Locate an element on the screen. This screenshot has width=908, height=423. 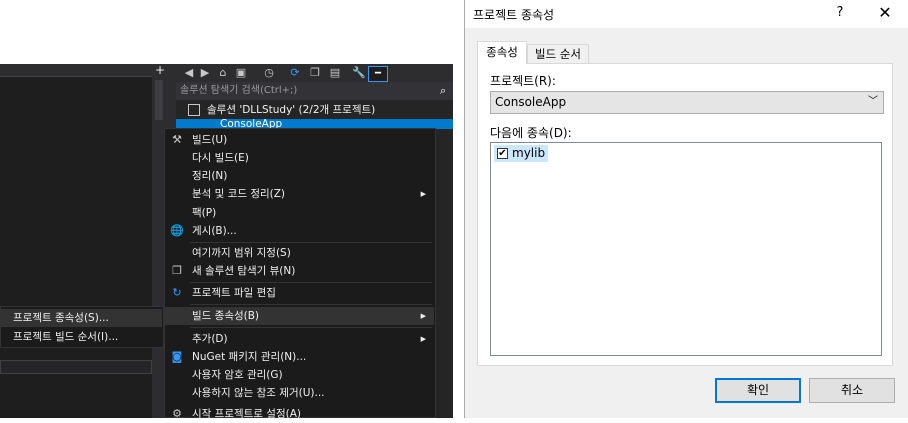
ok-button: 확인 is located at coordinates (758, 390).